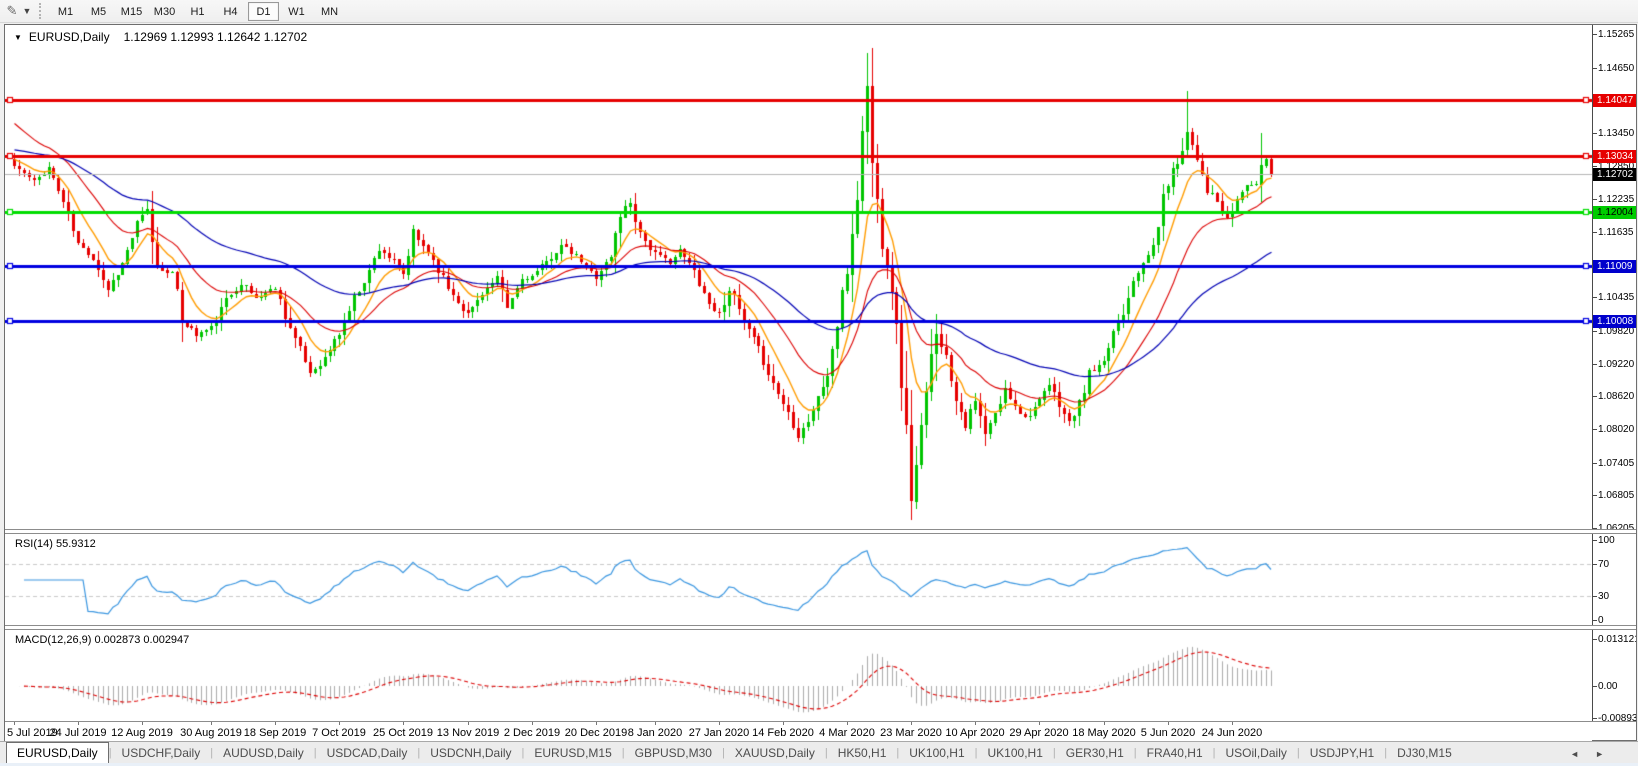  Describe the element at coordinates (847, 733) in the screenshot. I see `date-label: 4 Mar 2020` at that location.